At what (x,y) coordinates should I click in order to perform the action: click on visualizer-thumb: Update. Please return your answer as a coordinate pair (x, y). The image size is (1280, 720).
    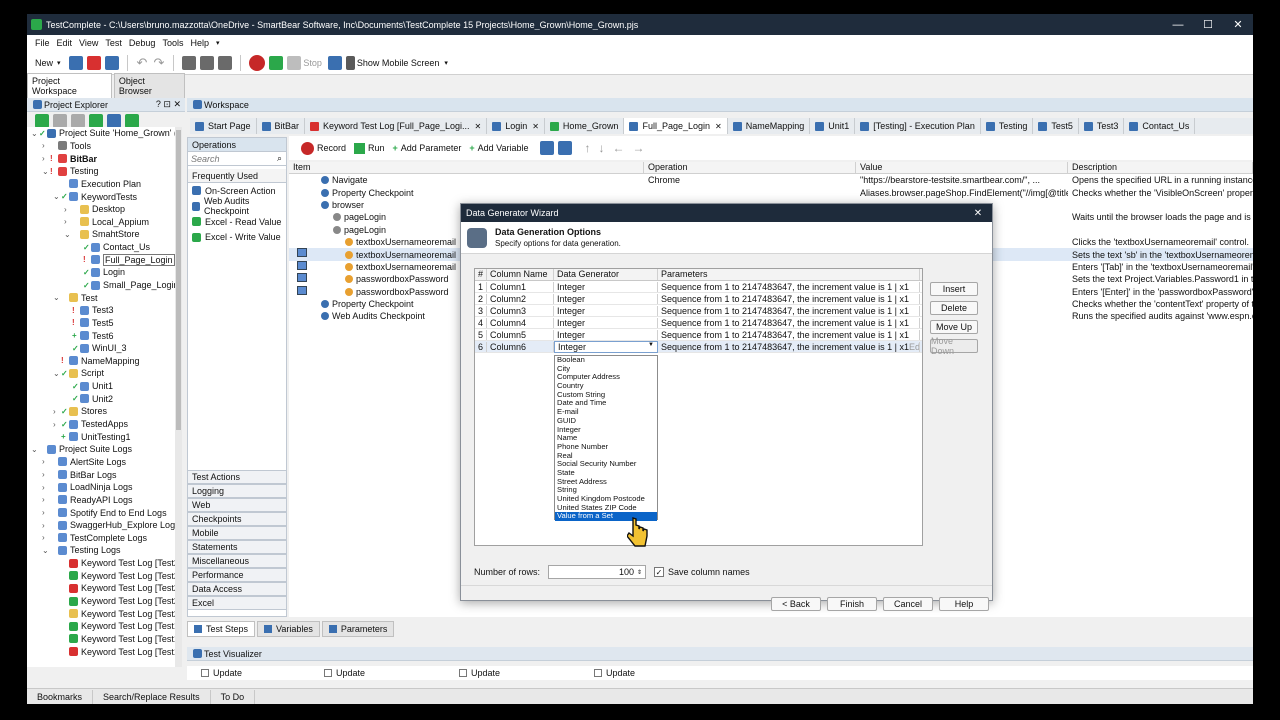
    Looking at the image, I should click on (254, 673).